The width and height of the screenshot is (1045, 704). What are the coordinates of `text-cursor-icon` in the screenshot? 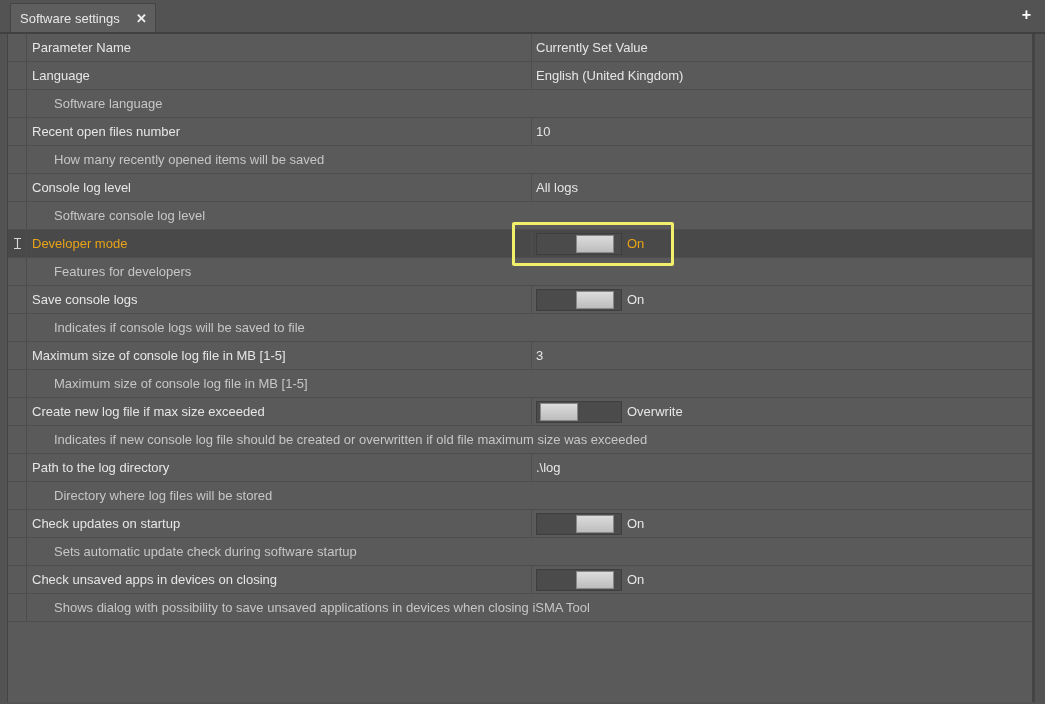 It's located at (17, 243).